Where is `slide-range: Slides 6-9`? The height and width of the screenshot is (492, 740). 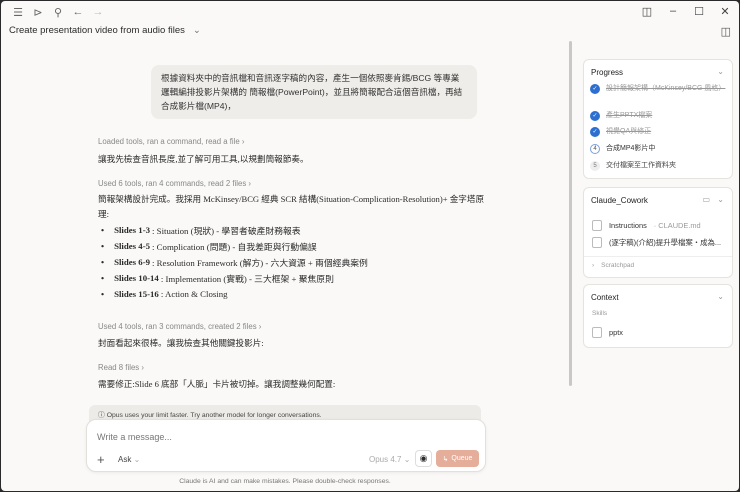 slide-range: Slides 6-9 is located at coordinates (132, 262).